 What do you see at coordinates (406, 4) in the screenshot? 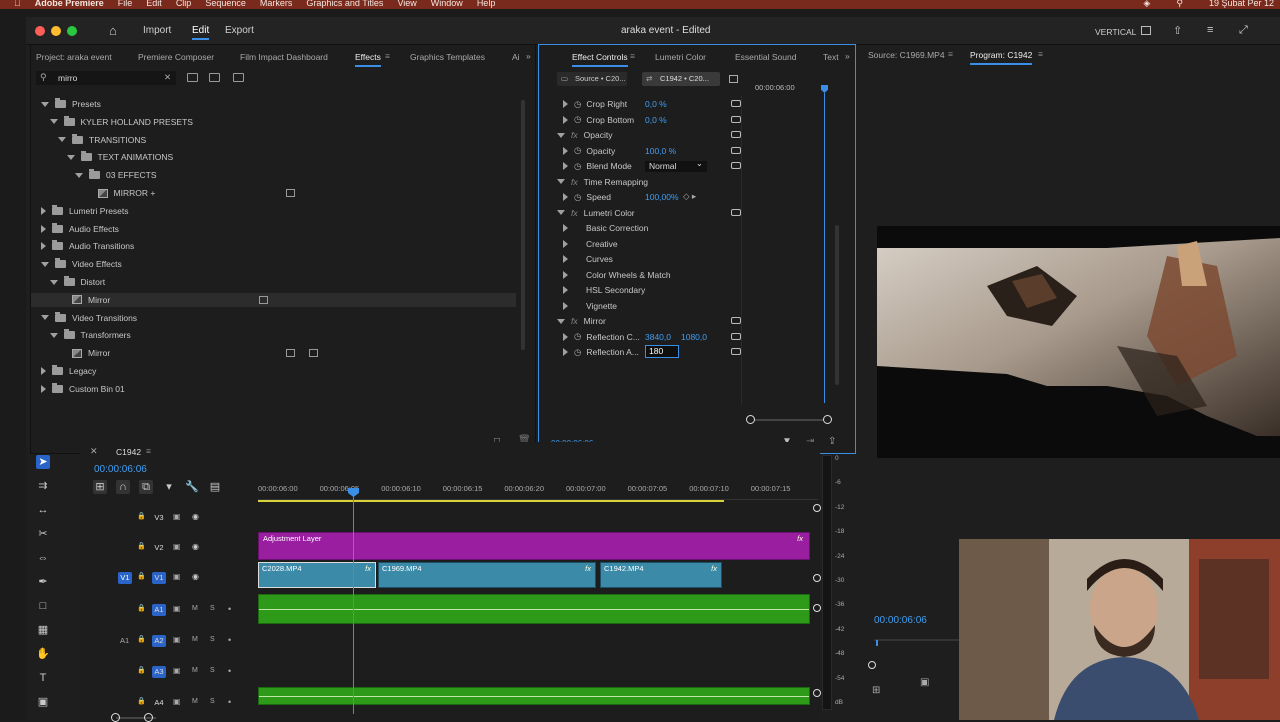
I see `menu-view: View` at bounding box center [406, 4].